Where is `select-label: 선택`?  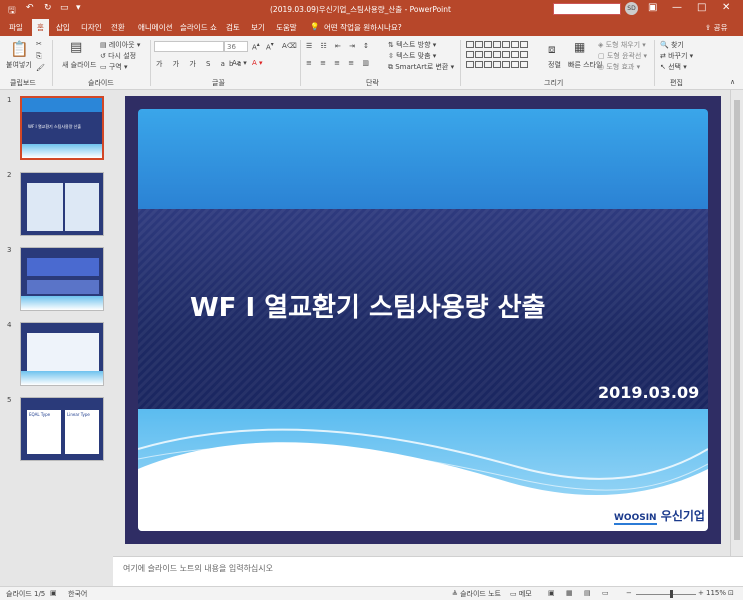 select-label: 선택 is located at coordinates (674, 67).